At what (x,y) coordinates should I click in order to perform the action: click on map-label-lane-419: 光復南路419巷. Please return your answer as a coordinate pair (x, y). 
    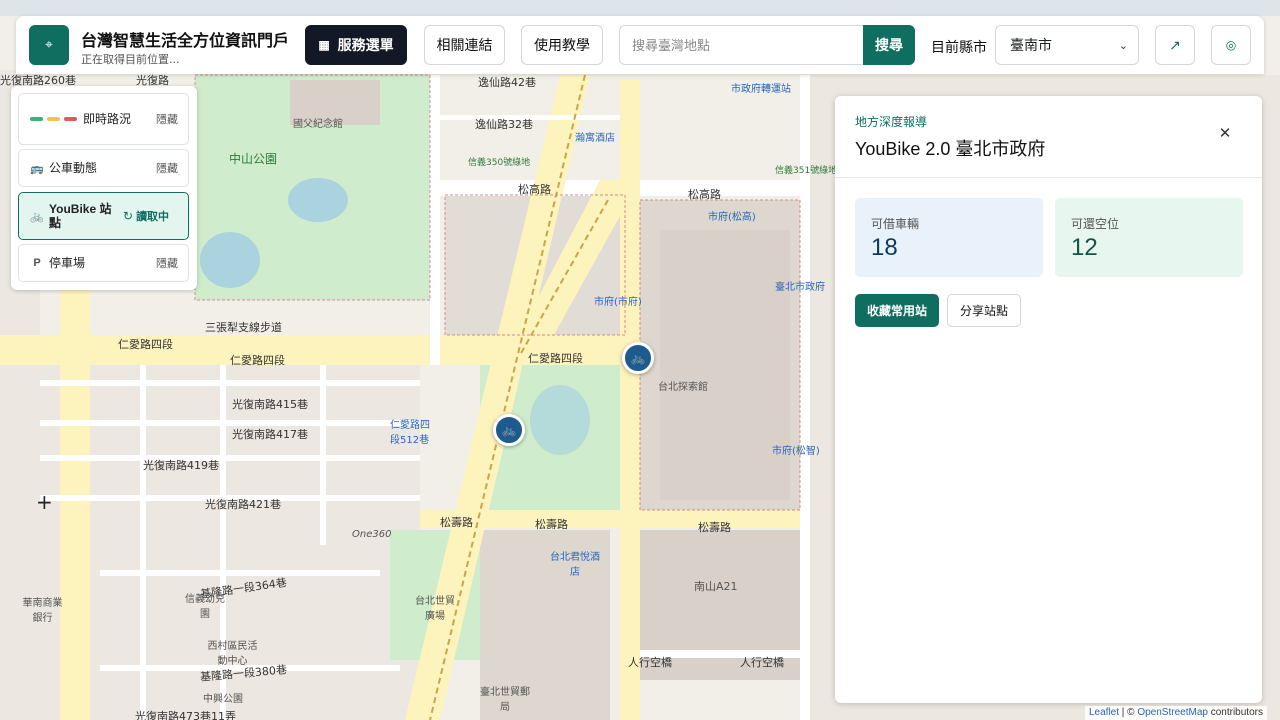
    Looking at the image, I should click on (181, 465).